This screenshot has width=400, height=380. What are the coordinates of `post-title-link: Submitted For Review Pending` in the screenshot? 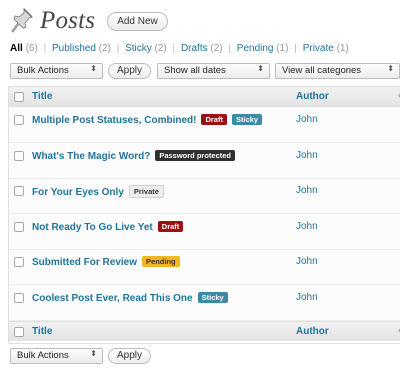 It's located at (106, 262).